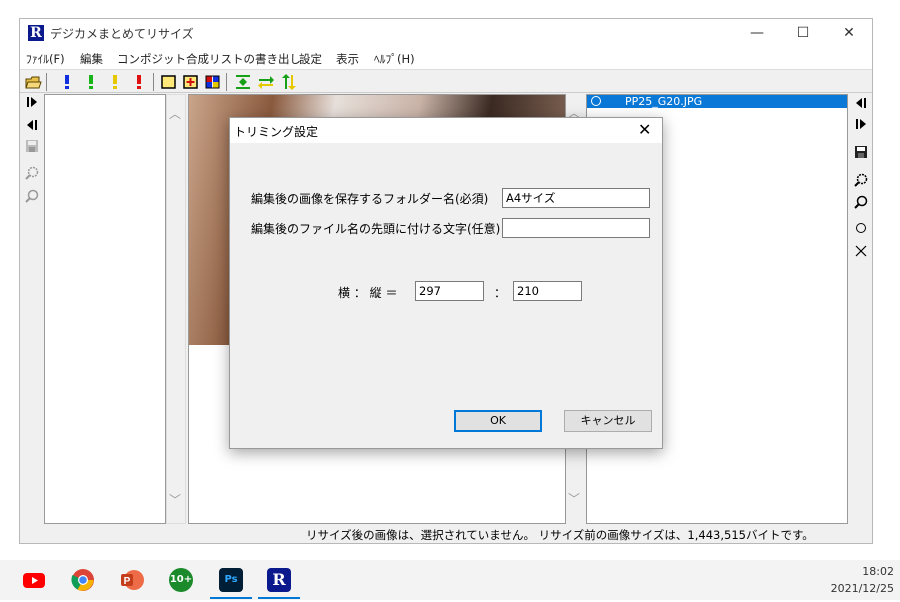 Image resolution: width=900 pixels, height=602 pixels. Describe the element at coordinates (191, 82) in the screenshot. I see `crop-plus-icon` at that location.